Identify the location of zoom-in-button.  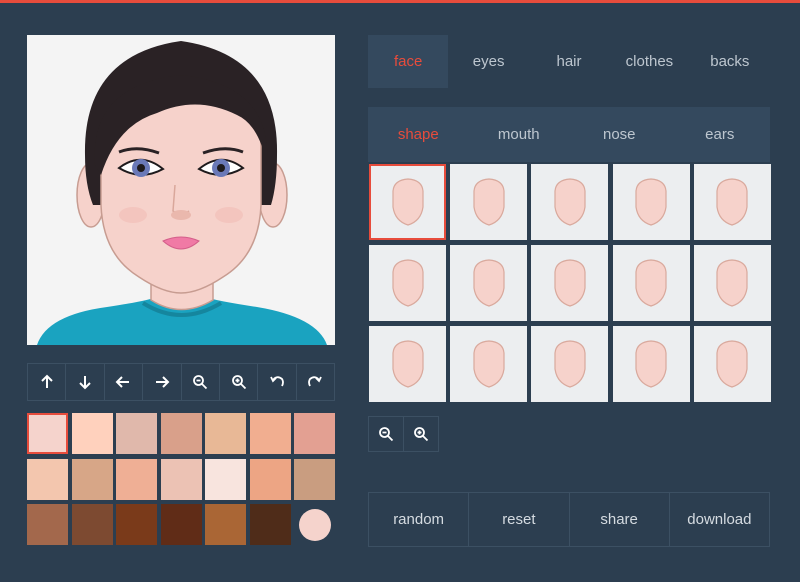
(239, 382).